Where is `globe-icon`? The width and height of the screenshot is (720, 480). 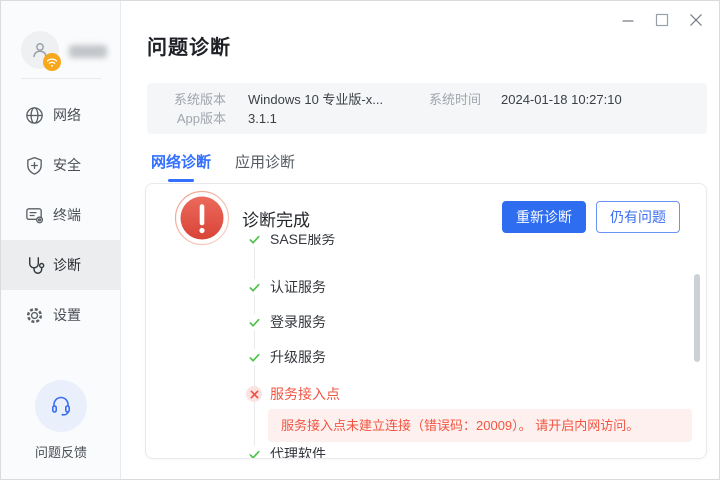 globe-icon is located at coordinates (34, 115).